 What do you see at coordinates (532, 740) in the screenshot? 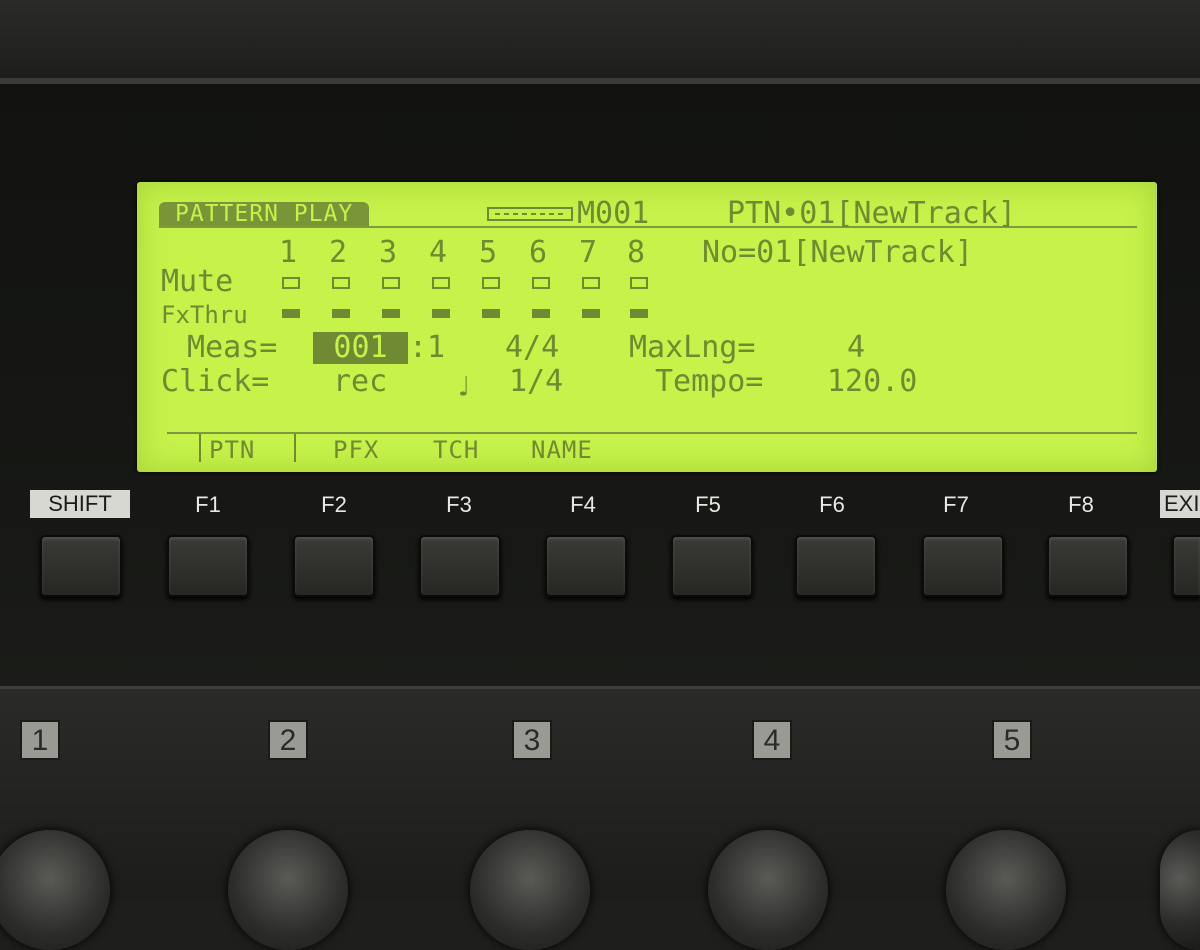
I see `knob-3-label: 3` at bounding box center [532, 740].